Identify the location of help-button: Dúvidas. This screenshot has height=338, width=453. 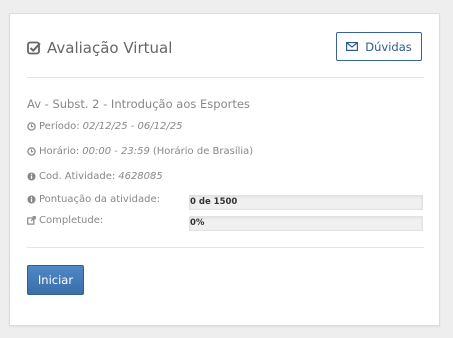
(379, 46).